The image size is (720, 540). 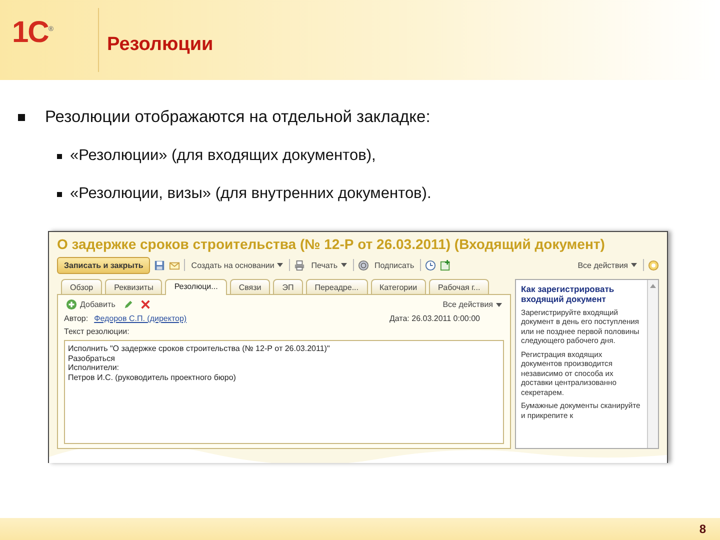 What do you see at coordinates (140, 318) in the screenshot?
I see `author-link: Федоров С.П. (директор)` at bounding box center [140, 318].